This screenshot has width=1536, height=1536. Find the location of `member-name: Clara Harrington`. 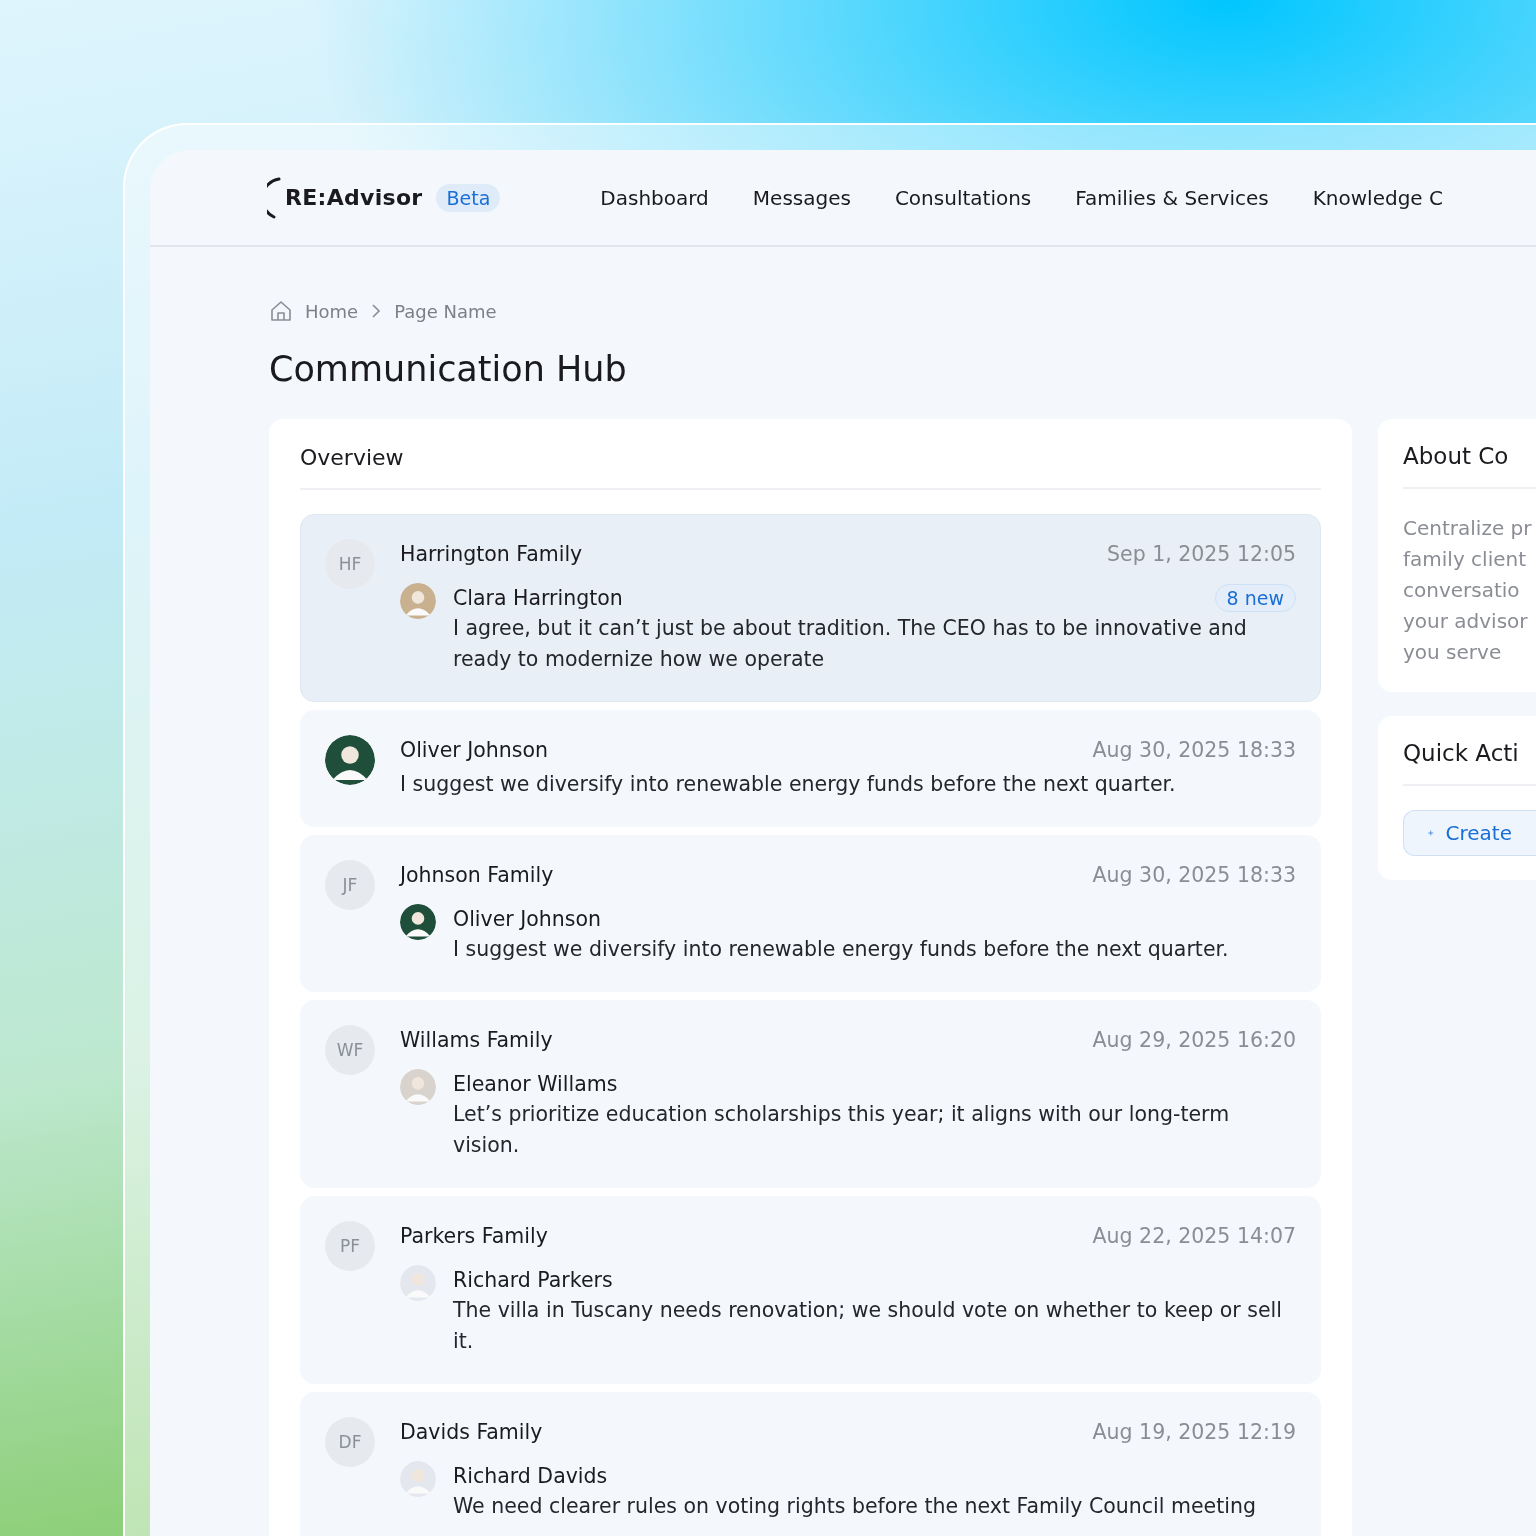

member-name: Clara Harrington is located at coordinates (538, 598).